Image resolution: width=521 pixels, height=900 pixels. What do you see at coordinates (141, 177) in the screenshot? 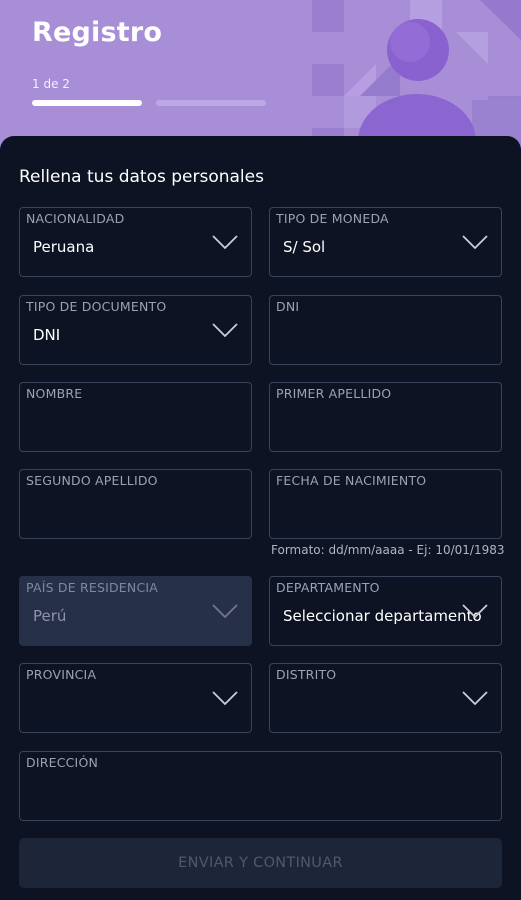
I see `form-subtitle: Rellena tus datos personales` at bounding box center [141, 177].